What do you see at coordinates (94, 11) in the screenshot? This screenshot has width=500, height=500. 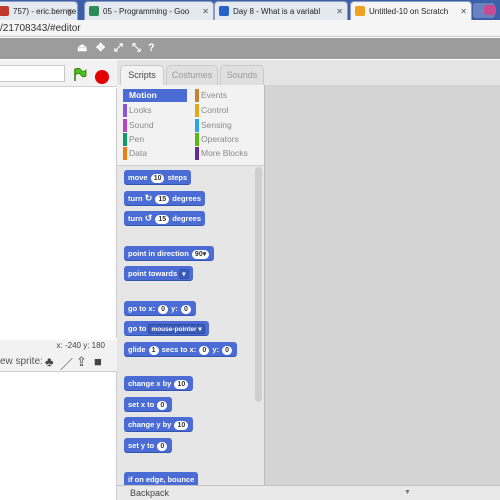 I see `google-drive-icon` at bounding box center [94, 11].